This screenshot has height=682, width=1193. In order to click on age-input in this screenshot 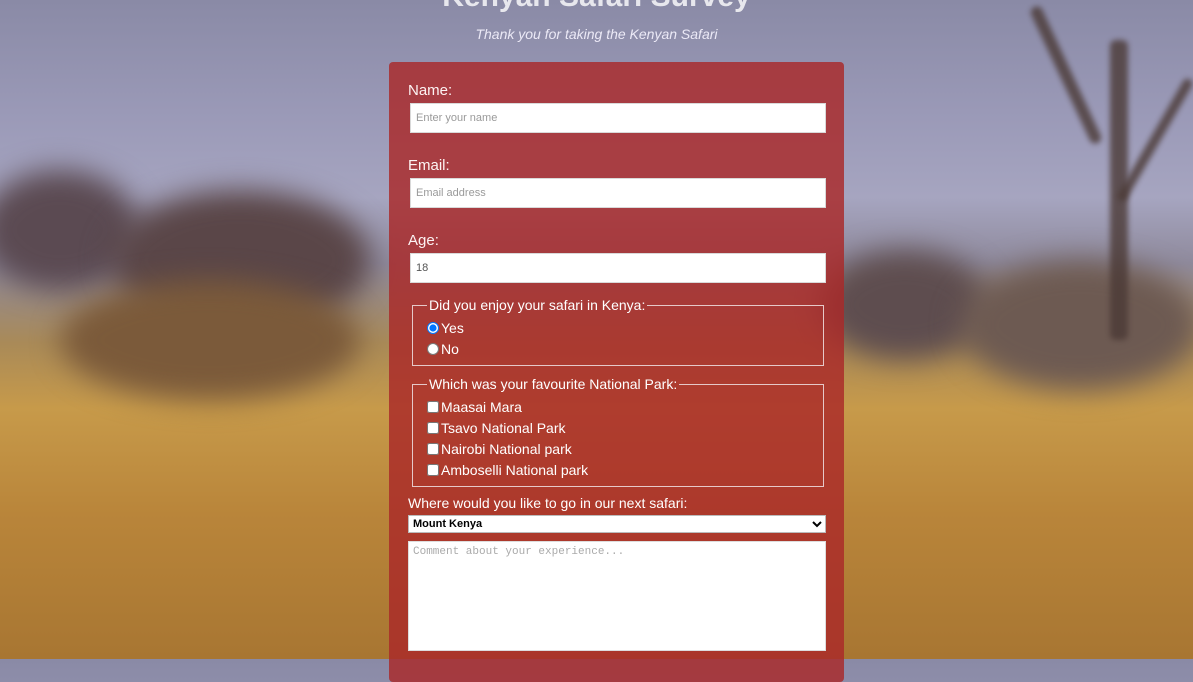, I will do `click(618, 268)`.